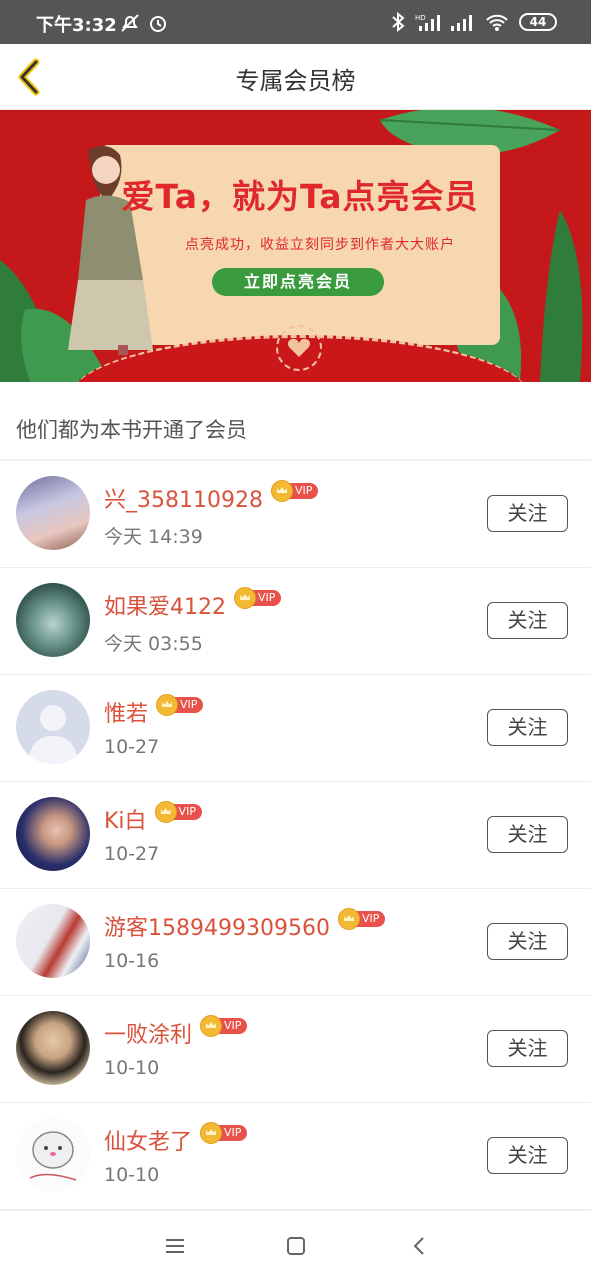 The height and width of the screenshot is (1280, 591). I want to click on member-name: 游客1589499309560 VIP, so click(245, 925).